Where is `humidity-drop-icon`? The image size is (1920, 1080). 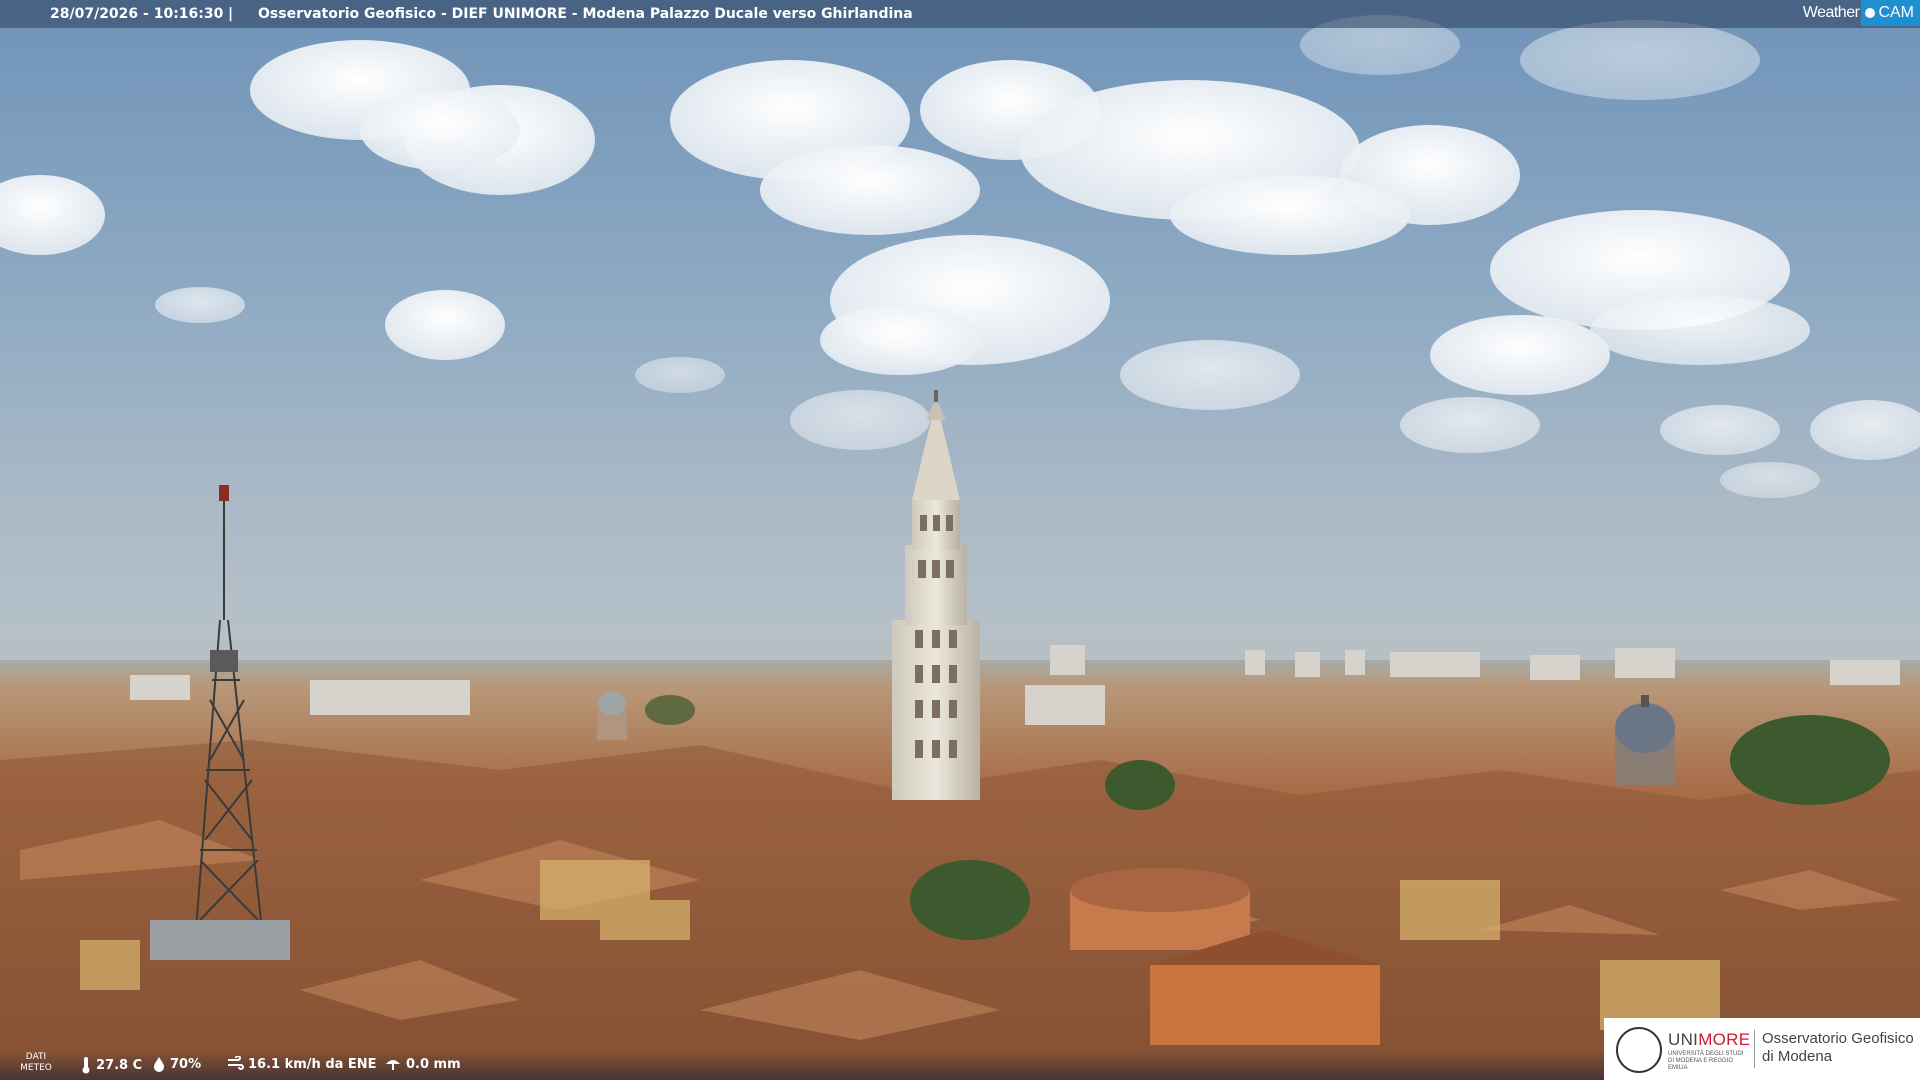
humidity-drop-icon is located at coordinates (159, 1064).